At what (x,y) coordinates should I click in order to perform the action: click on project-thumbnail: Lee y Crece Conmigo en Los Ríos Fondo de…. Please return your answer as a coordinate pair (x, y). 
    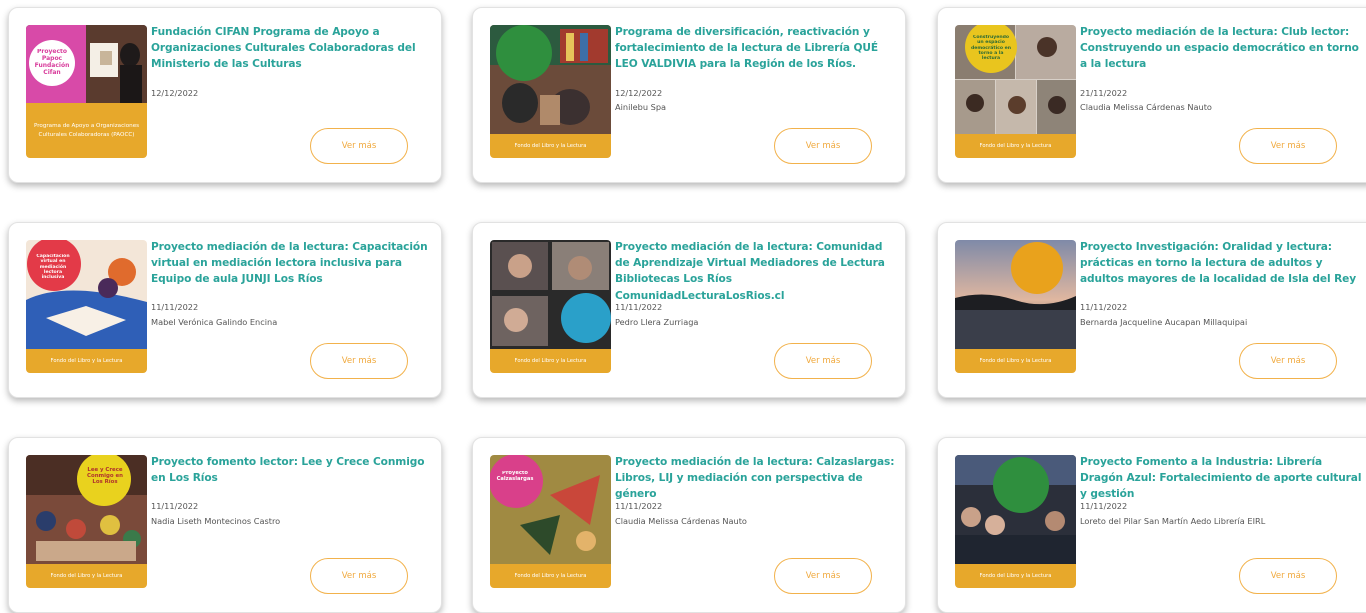
    Looking at the image, I should click on (86, 521).